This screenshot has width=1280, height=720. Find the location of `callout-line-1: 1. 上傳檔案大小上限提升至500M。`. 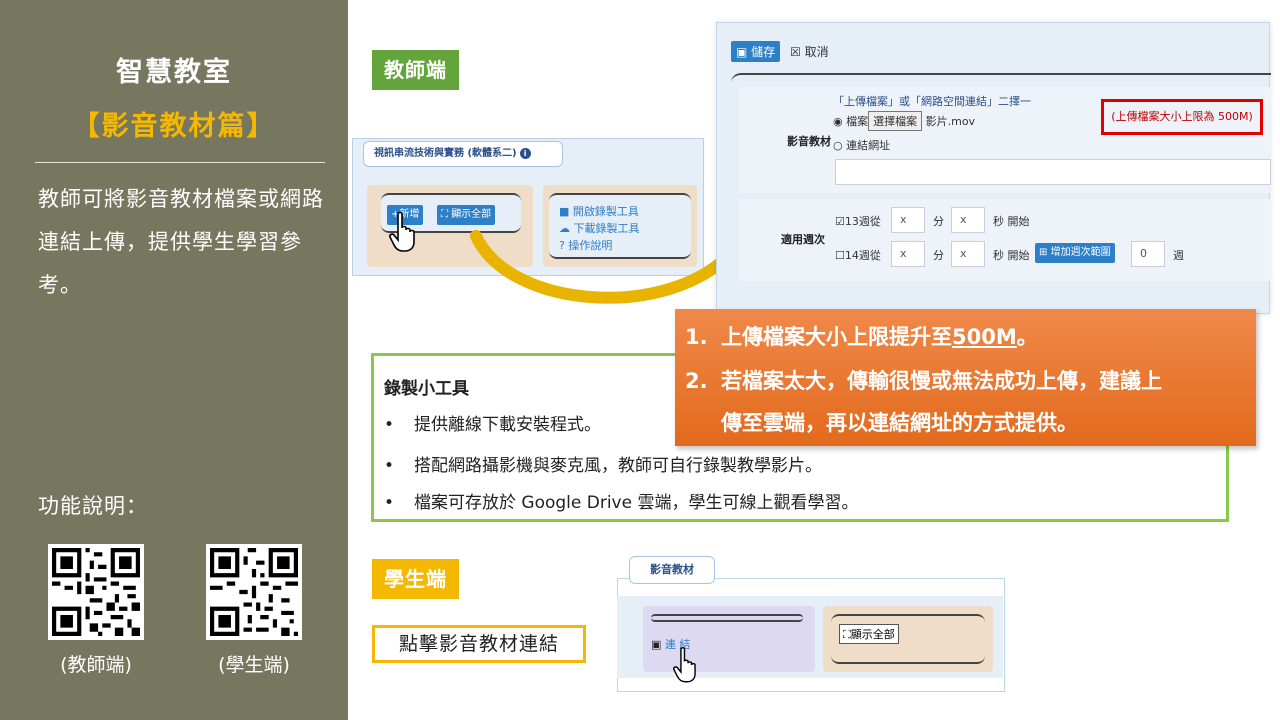

callout-line-1: 1. 上傳檔案大小上限提升至500M。 is located at coordinates (861, 336).